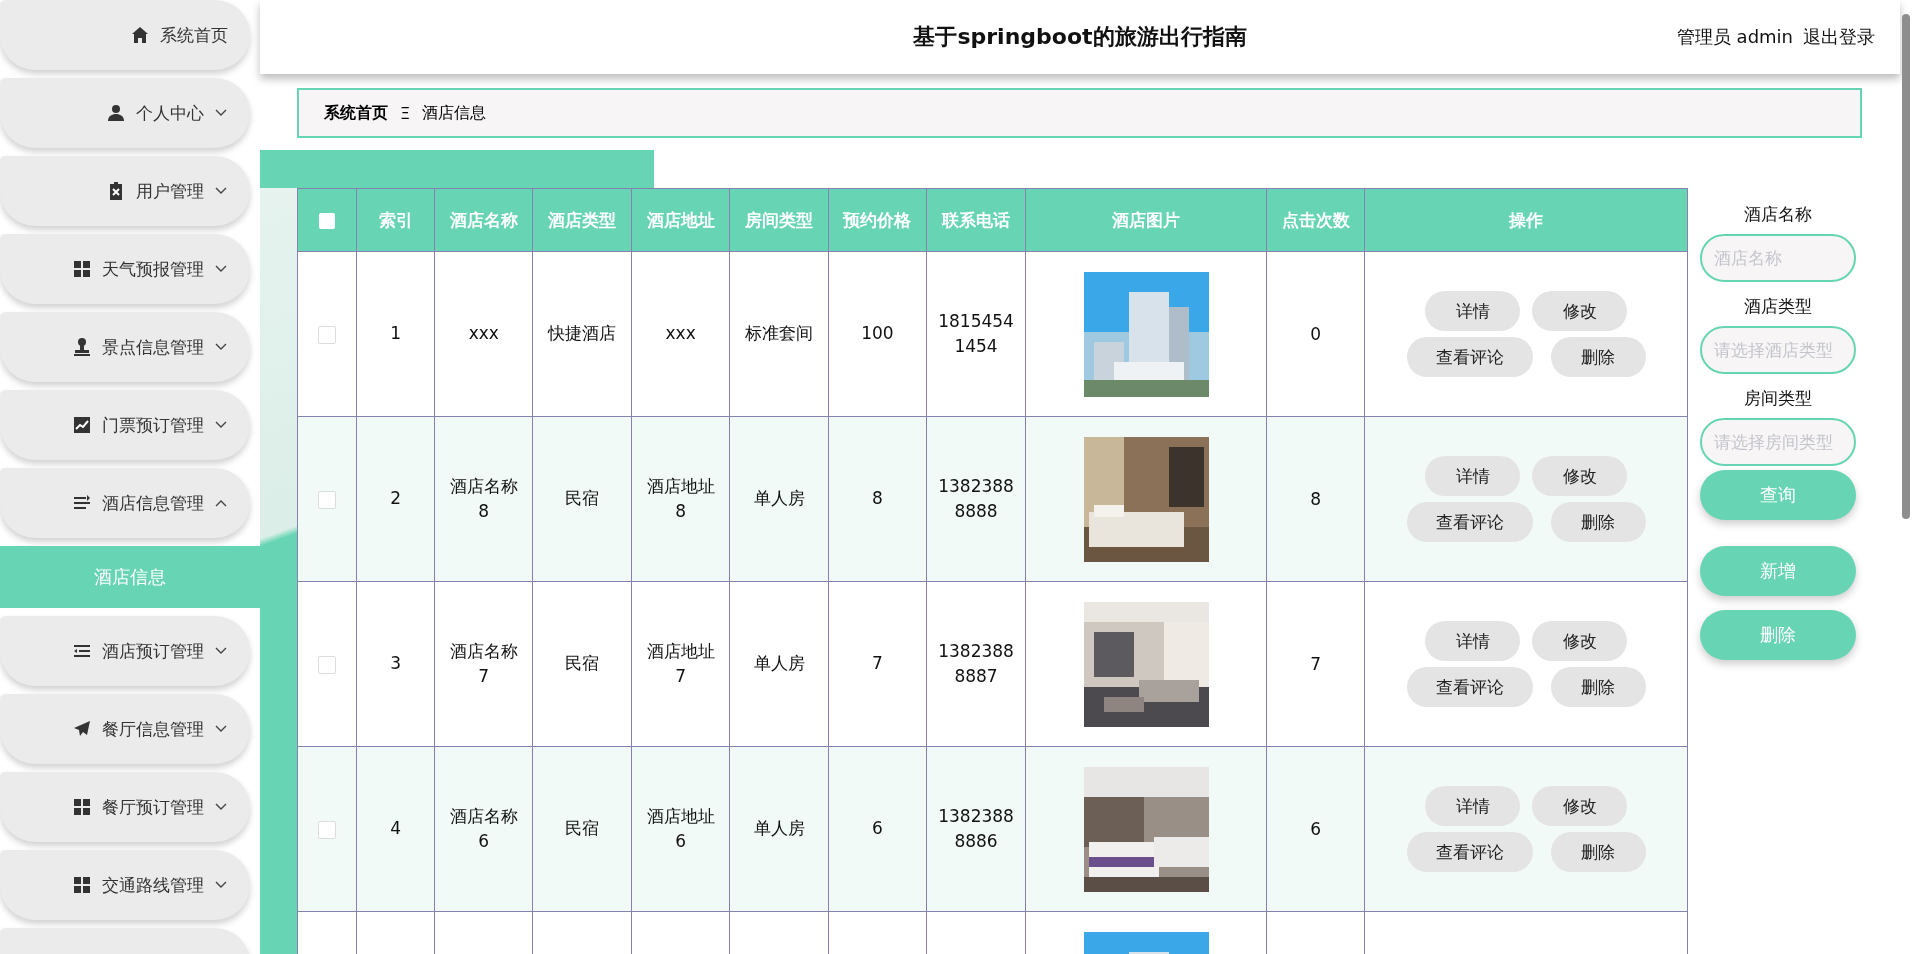 This screenshot has height=954, width=1912. What do you see at coordinates (680, 829) in the screenshot?
I see `table-cell: 酒店地址6` at bounding box center [680, 829].